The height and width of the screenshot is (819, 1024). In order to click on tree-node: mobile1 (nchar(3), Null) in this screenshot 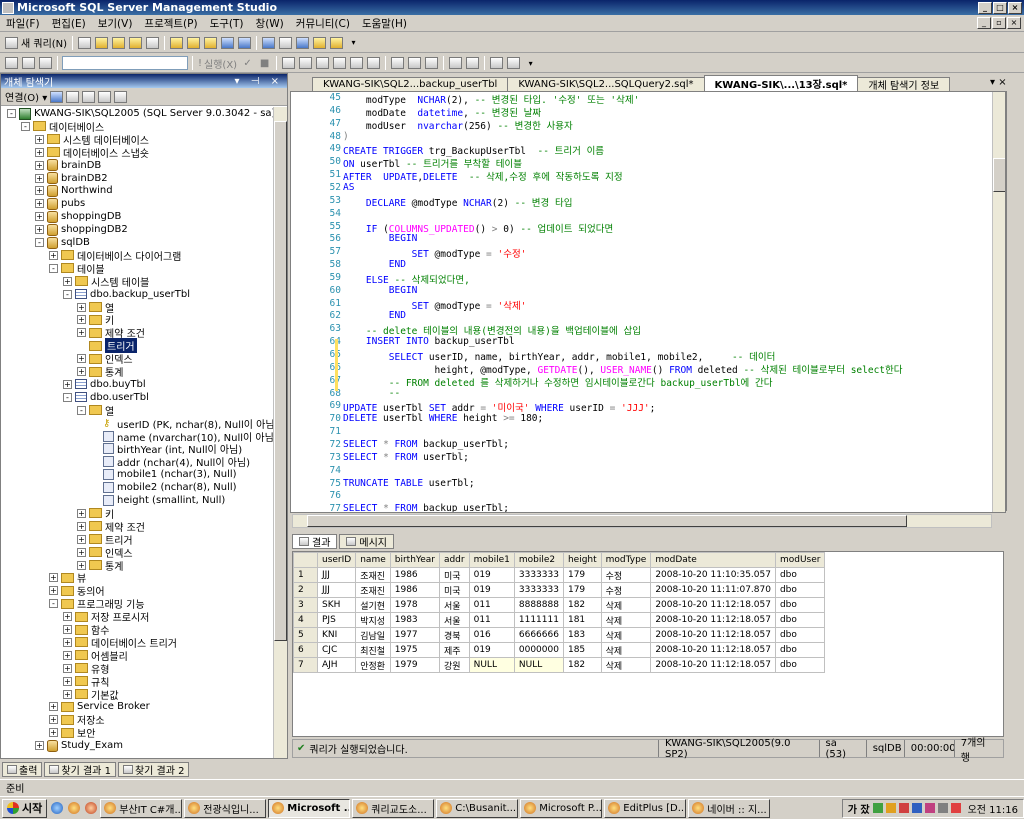, I will do `click(164, 474)`.